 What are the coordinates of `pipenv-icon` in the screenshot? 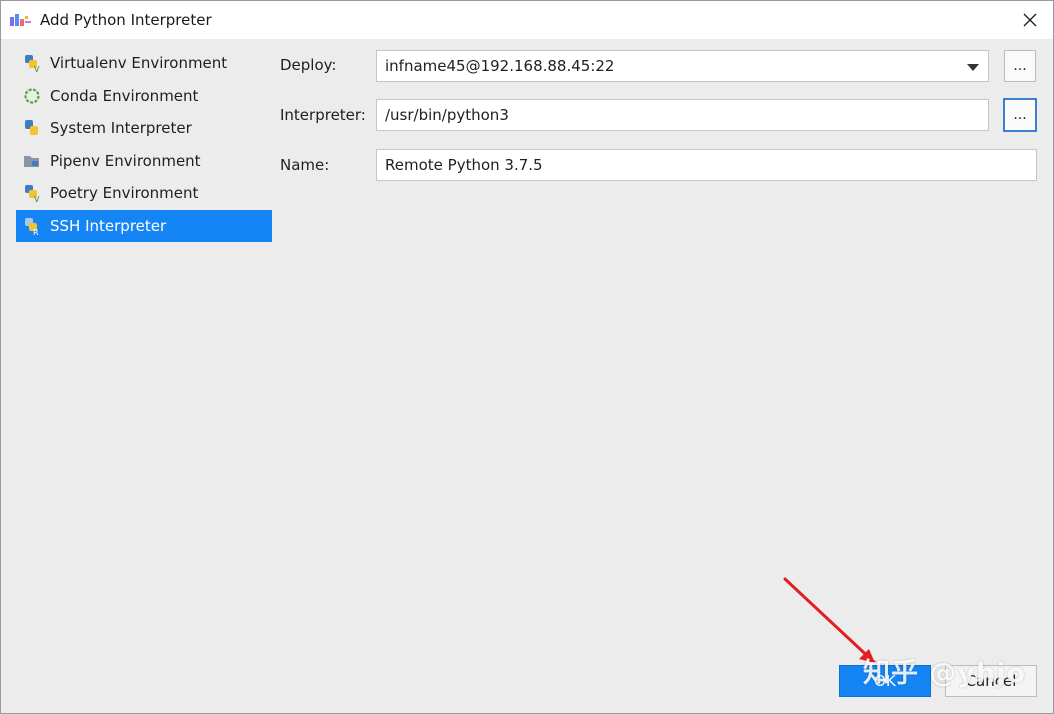 It's located at (31, 161).